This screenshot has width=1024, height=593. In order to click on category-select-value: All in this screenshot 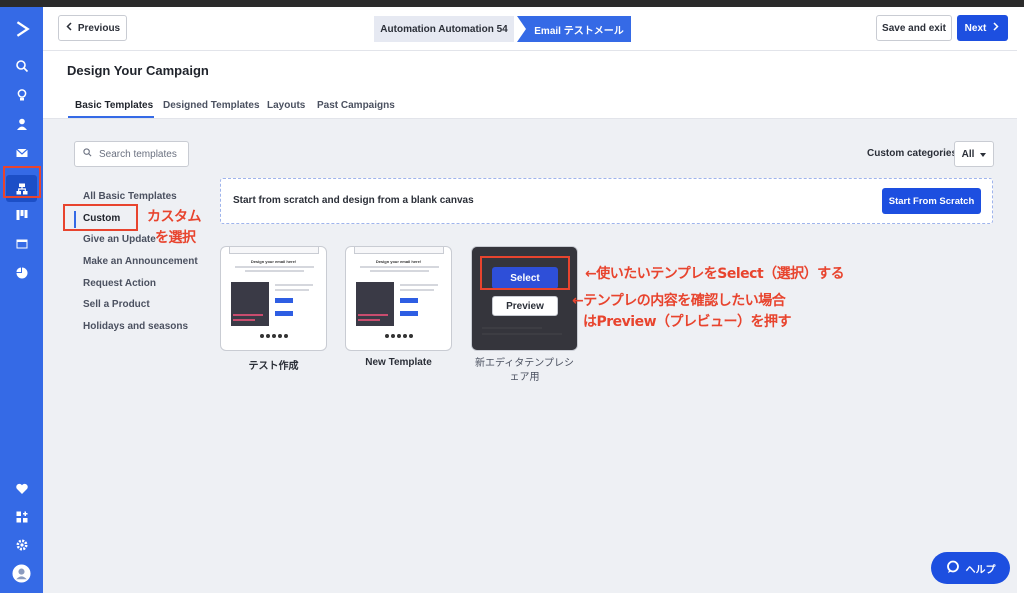, I will do `click(968, 154)`.